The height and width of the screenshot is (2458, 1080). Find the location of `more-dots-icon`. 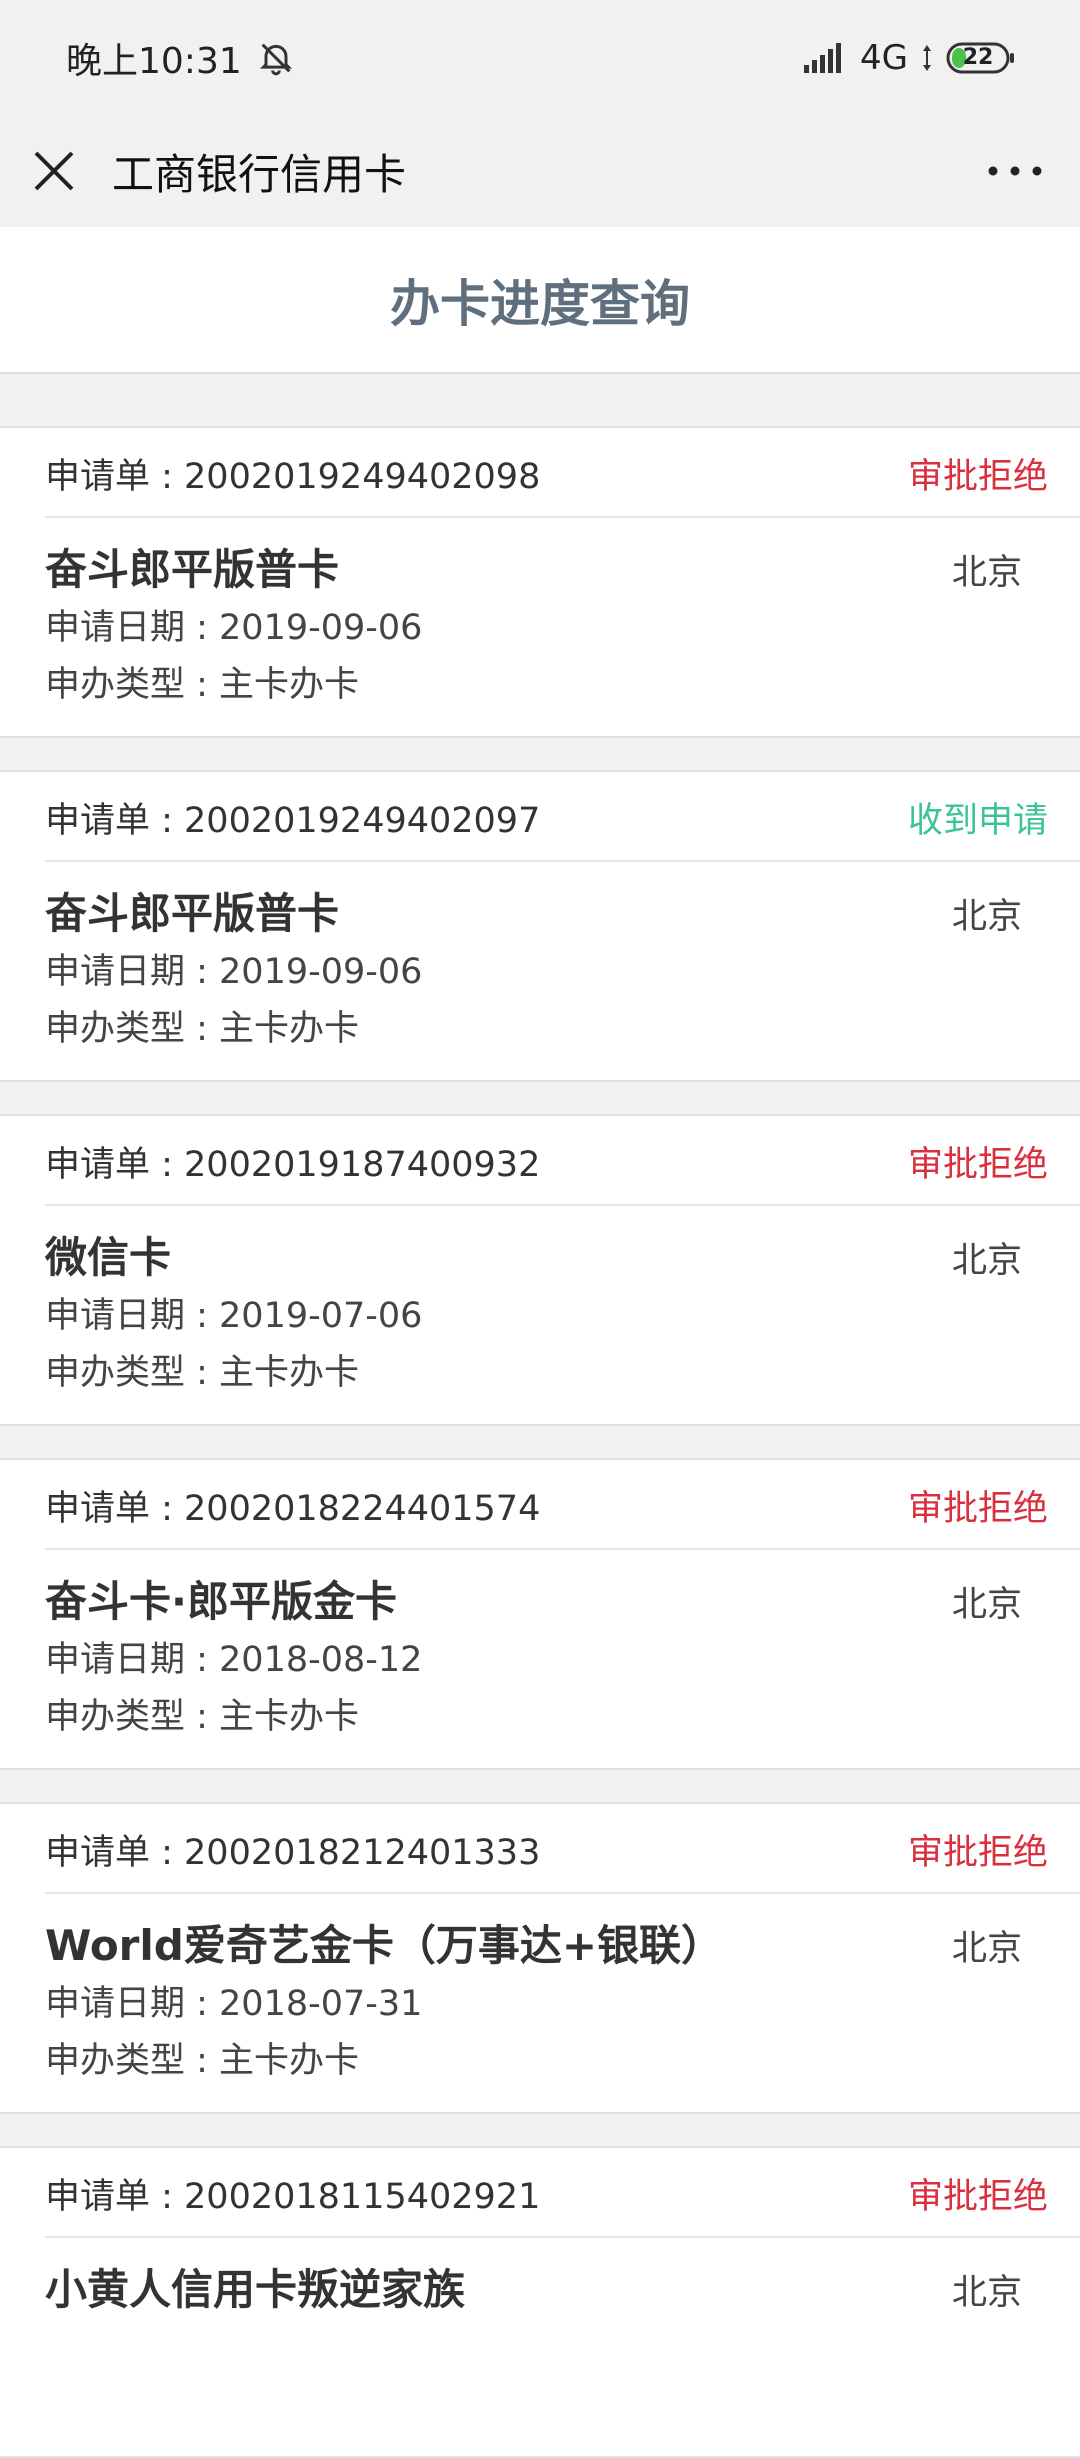

more-dots-icon is located at coordinates (1015, 171).